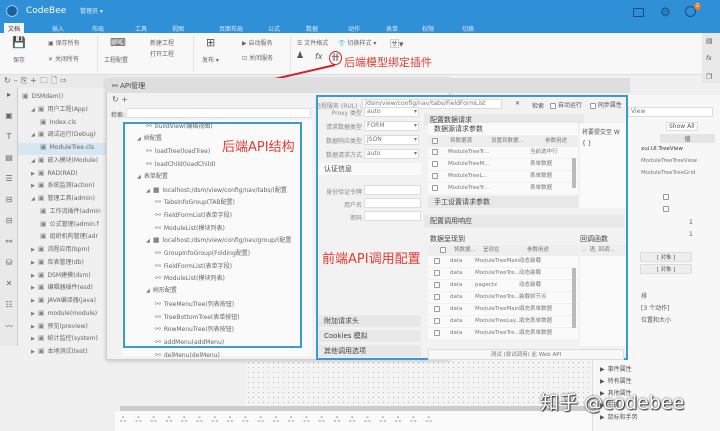 The height and width of the screenshot is (431, 720). What do you see at coordinates (59, 109) in the screenshot?
I see `tree-item: ◢ ▣ 用户工程(App)` at bounding box center [59, 109].